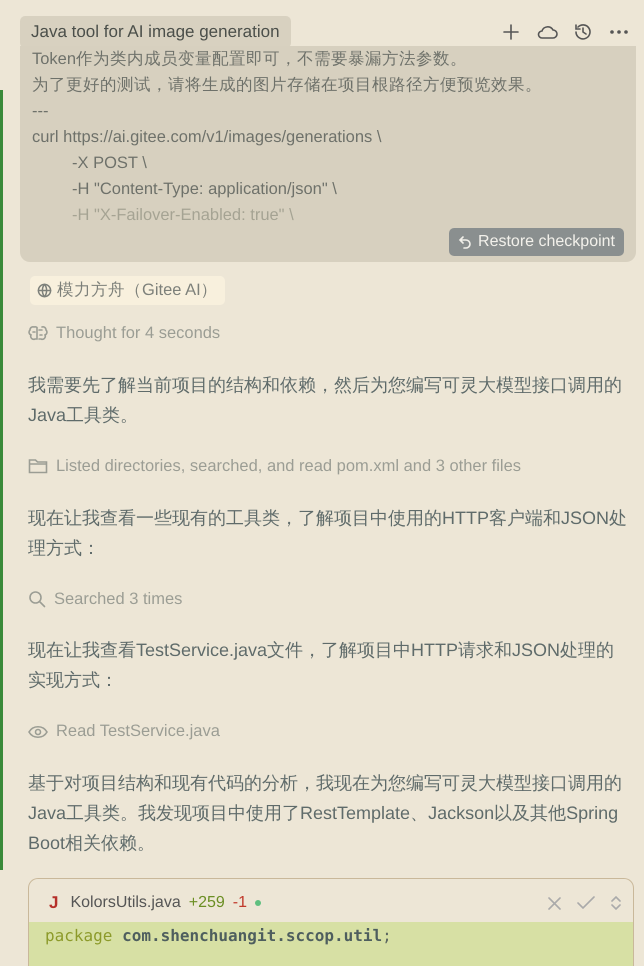 The width and height of the screenshot is (644, 966). I want to click on prompt-line: curl https://ai.gitee.com/v1/images/generations \, so click(207, 137).